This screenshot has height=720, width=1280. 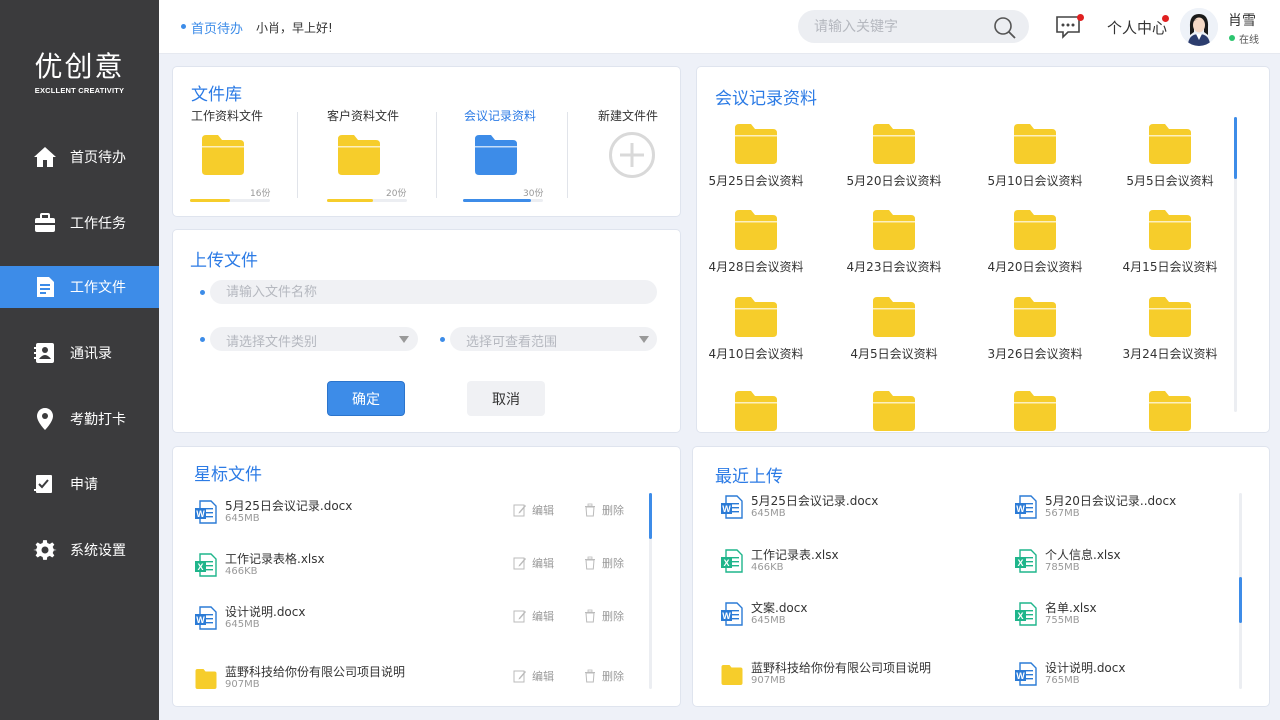 What do you see at coordinates (522, 510) in the screenshot?
I see `edit-icon` at bounding box center [522, 510].